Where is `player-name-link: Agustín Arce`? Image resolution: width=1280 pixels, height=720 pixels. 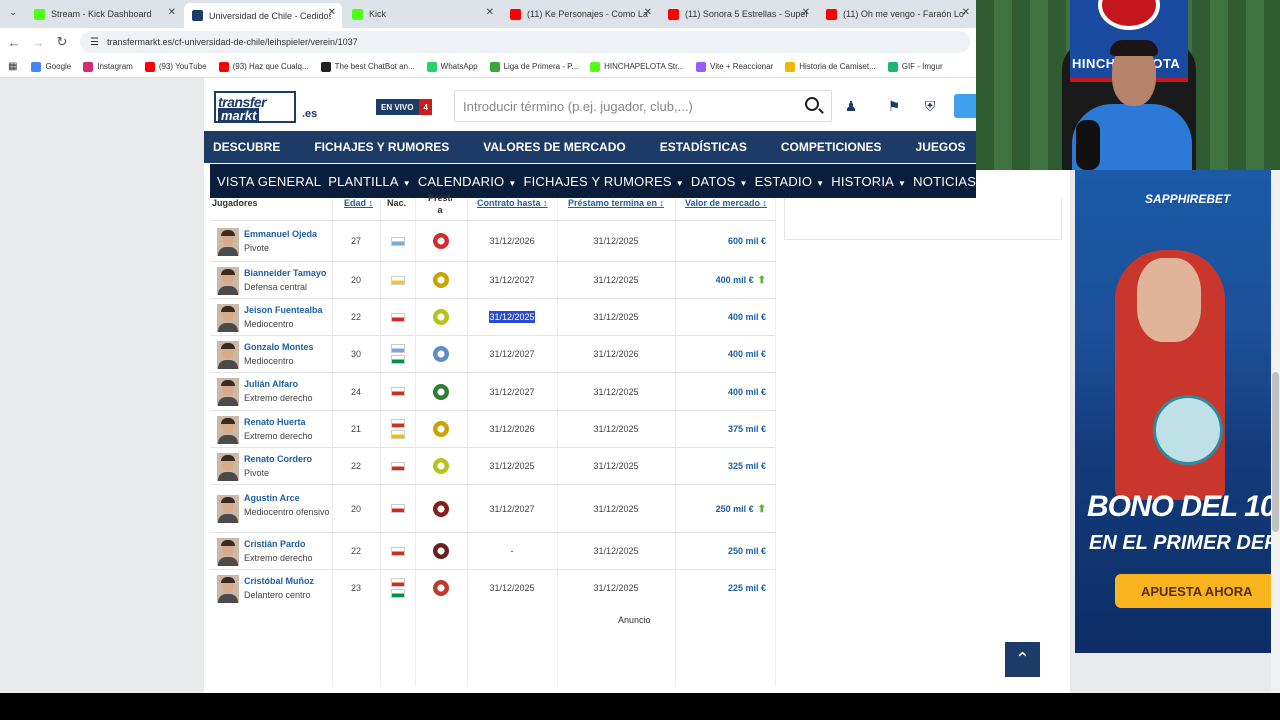
player-name-link: Agustín Arce is located at coordinates (272, 498).